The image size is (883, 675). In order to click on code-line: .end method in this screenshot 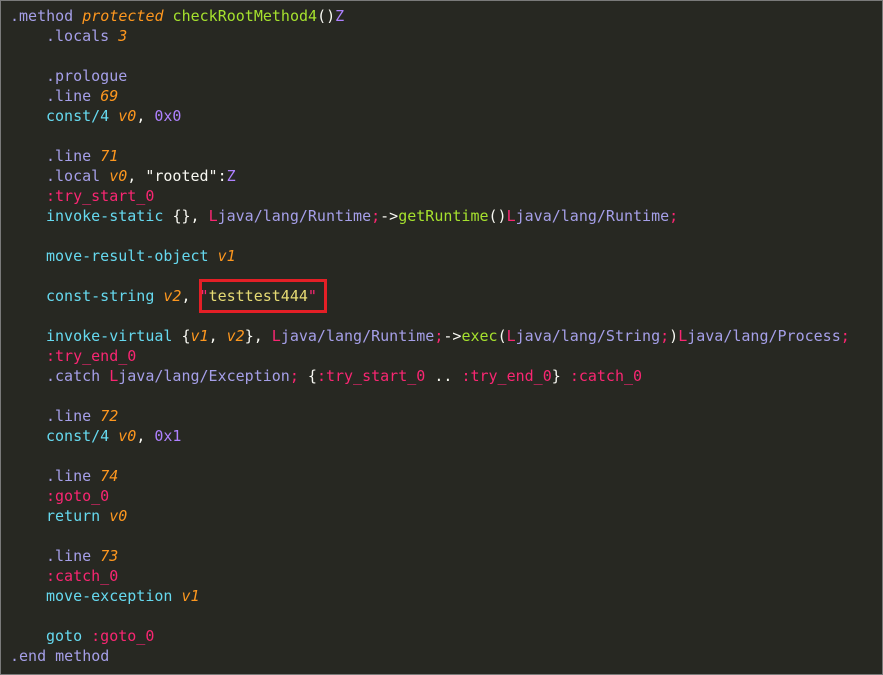, I will do `click(446, 656)`.